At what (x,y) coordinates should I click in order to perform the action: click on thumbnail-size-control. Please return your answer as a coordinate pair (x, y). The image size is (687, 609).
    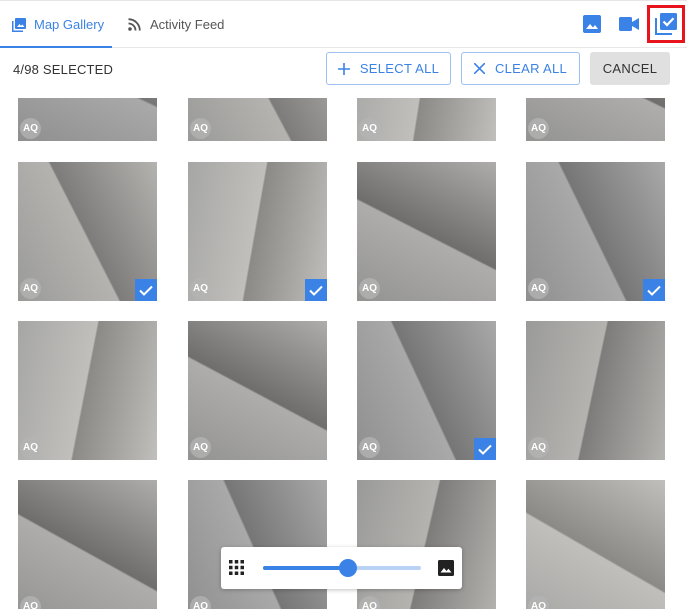
    Looking at the image, I should click on (341, 568).